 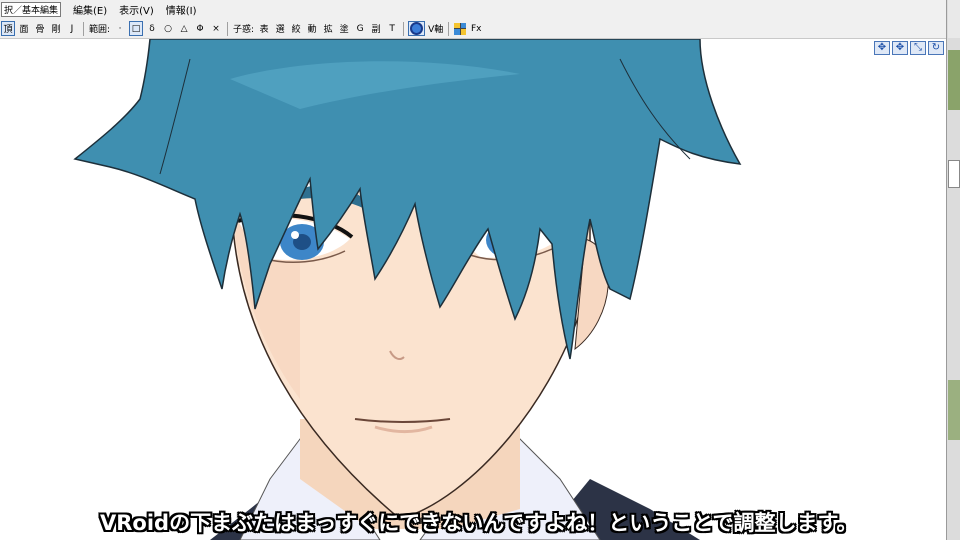 I want to click on move-icon: ✥, so click(x=900, y=48).